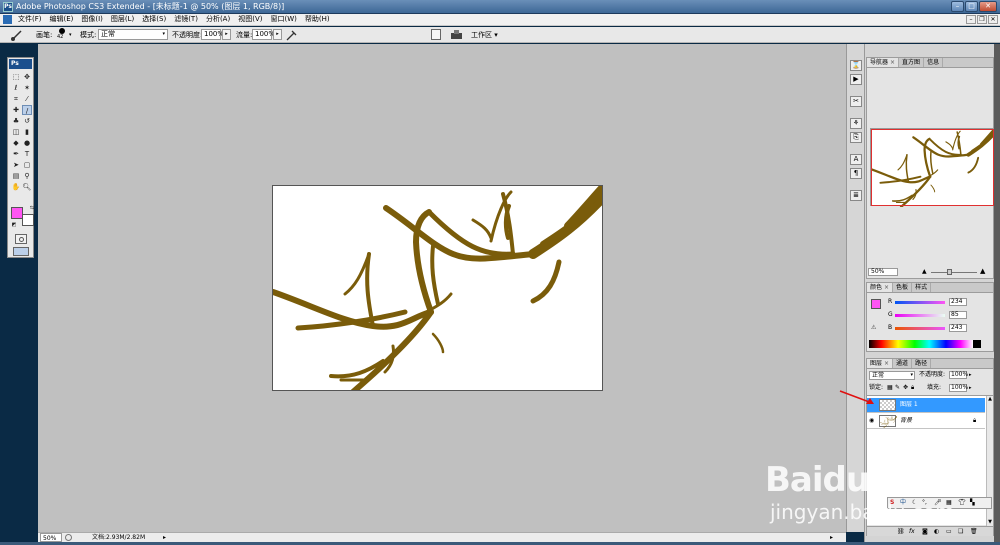 This screenshot has height=545, width=1000. What do you see at coordinates (16, 99) in the screenshot?
I see `crop-tool-icon: ⌗` at bounding box center [16, 99].